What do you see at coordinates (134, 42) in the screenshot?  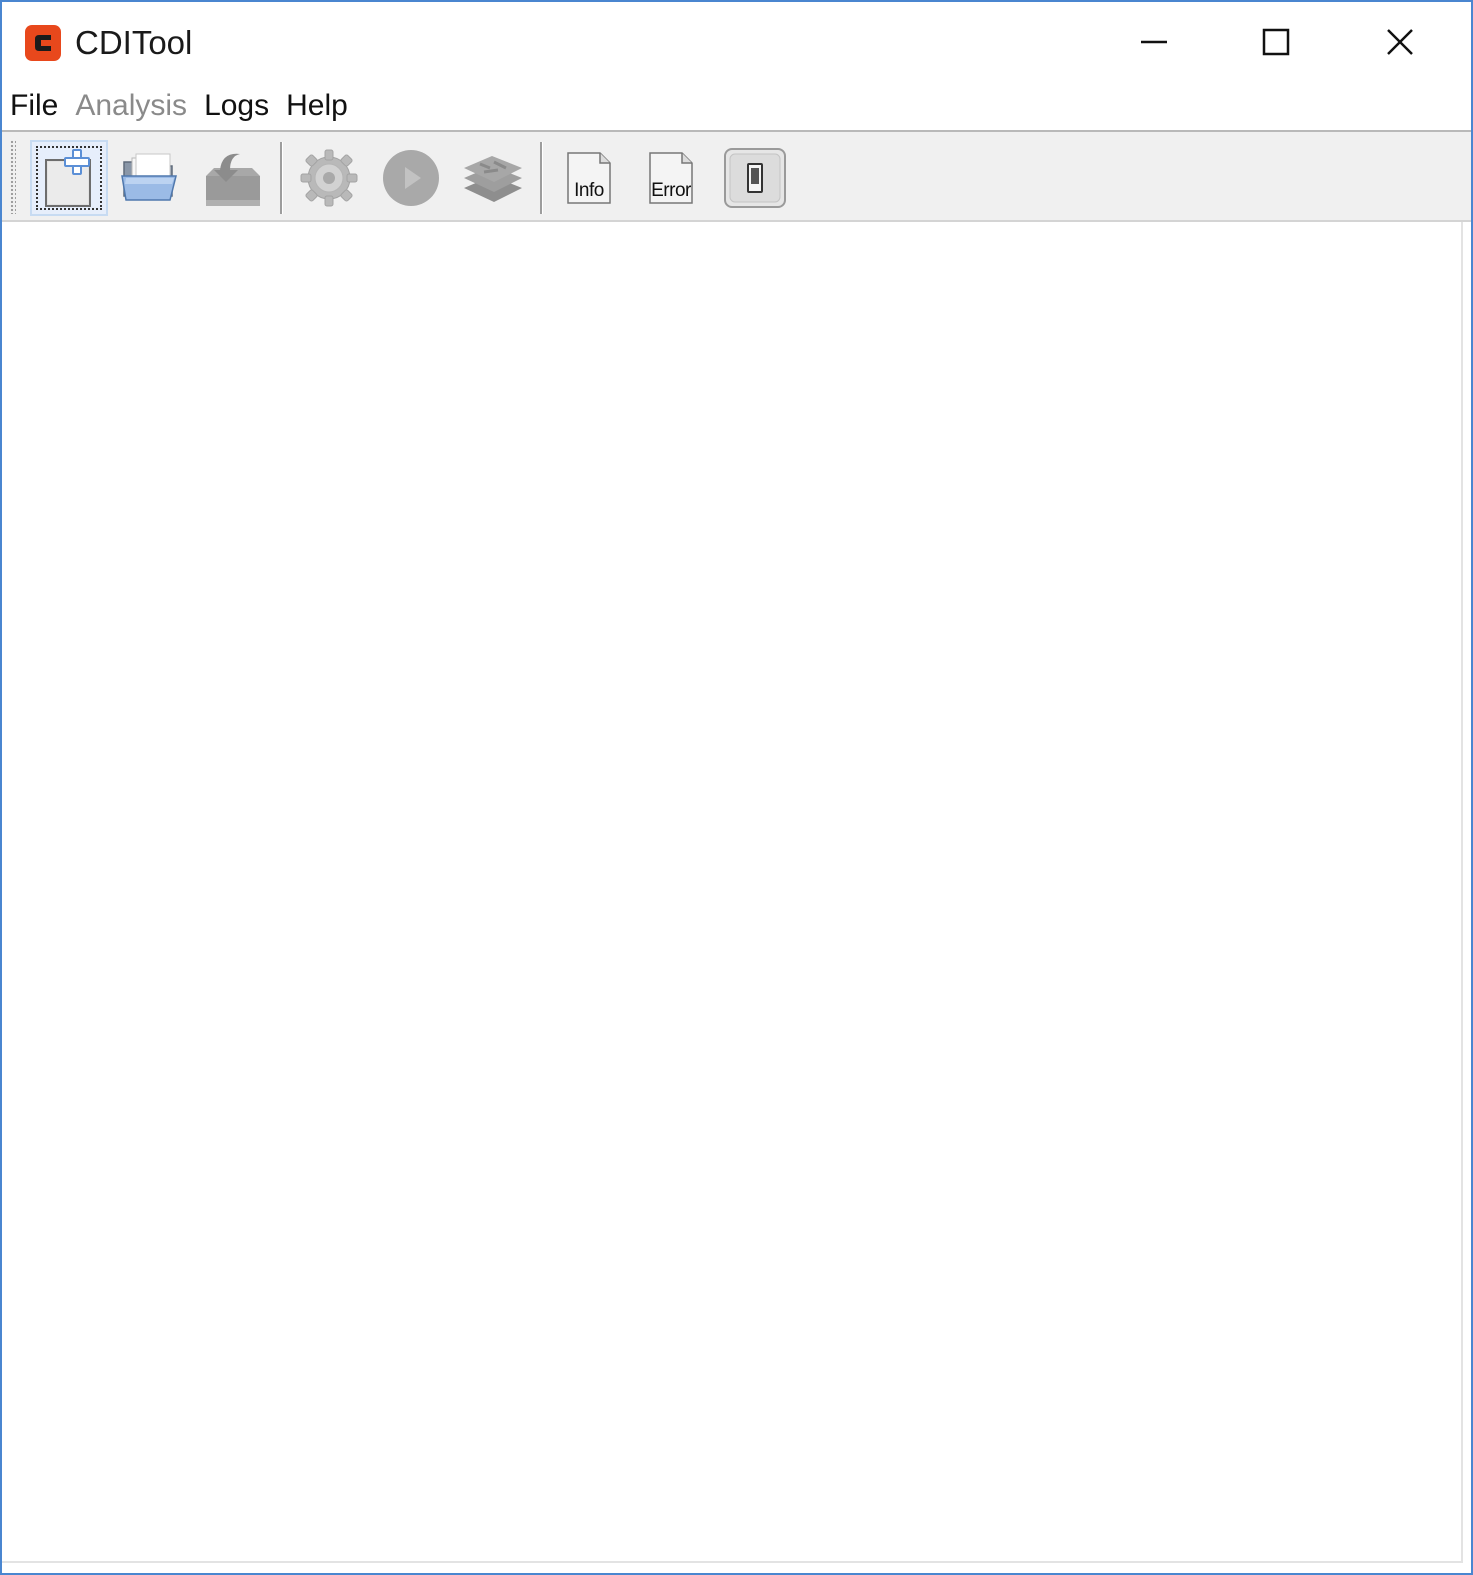 I see `window-title: CDITool` at bounding box center [134, 42].